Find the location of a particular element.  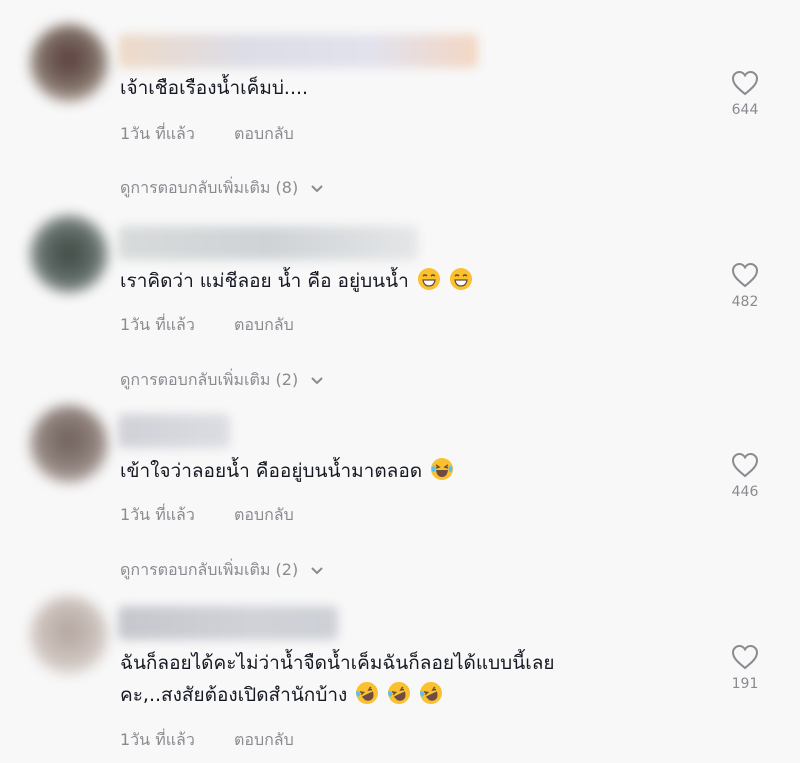

comment-text: เราคิดว่า แม่ชีลอย น้ำ คือ อยู่บนน้ำ is located at coordinates (264, 281).